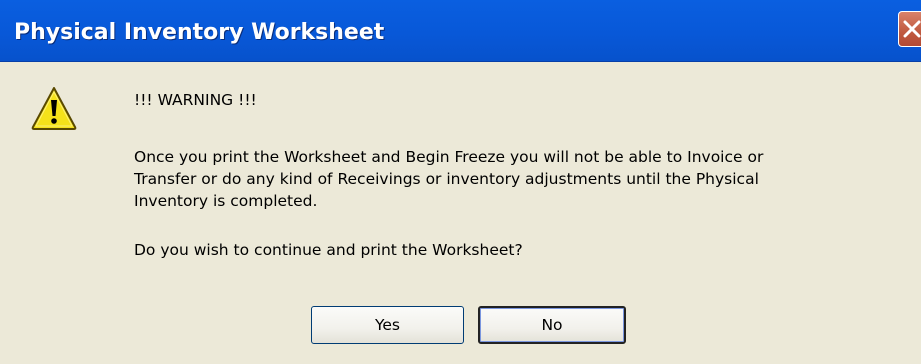  What do you see at coordinates (387, 325) in the screenshot?
I see `yes-button: Yes` at bounding box center [387, 325].